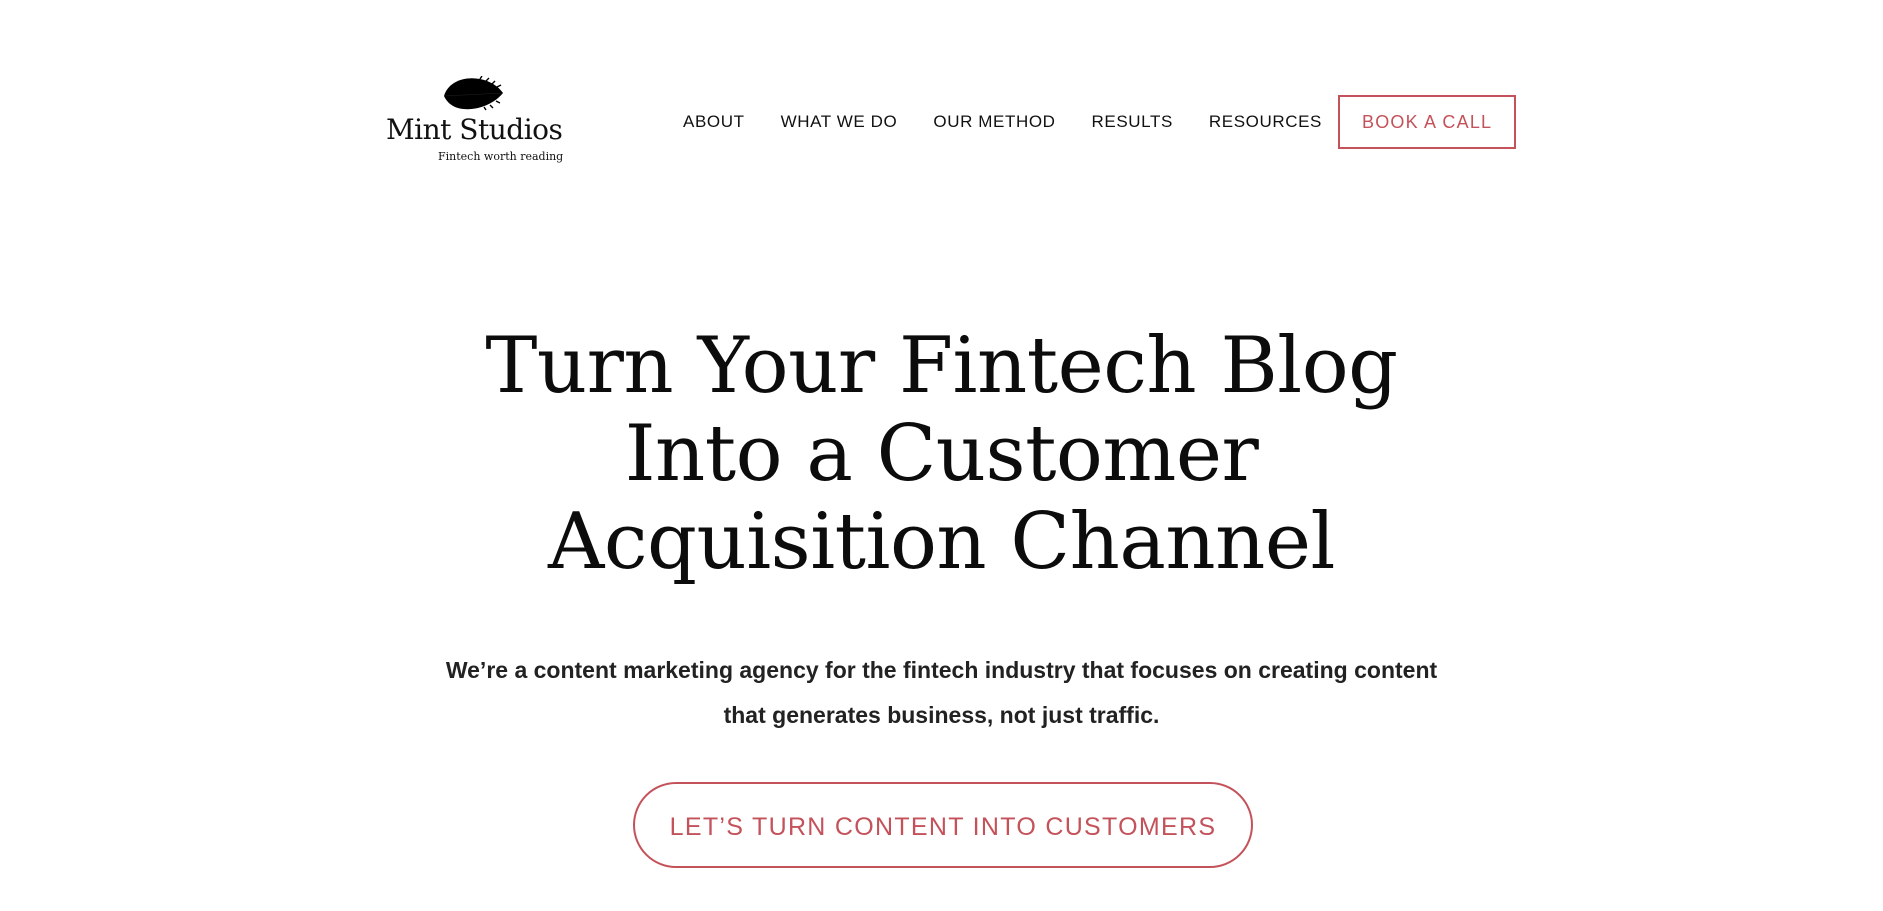 This screenshot has height=911, width=1883. What do you see at coordinates (994, 122) in the screenshot?
I see `nav-item-our-method: OUR METHOD` at bounding box center [994, 122].